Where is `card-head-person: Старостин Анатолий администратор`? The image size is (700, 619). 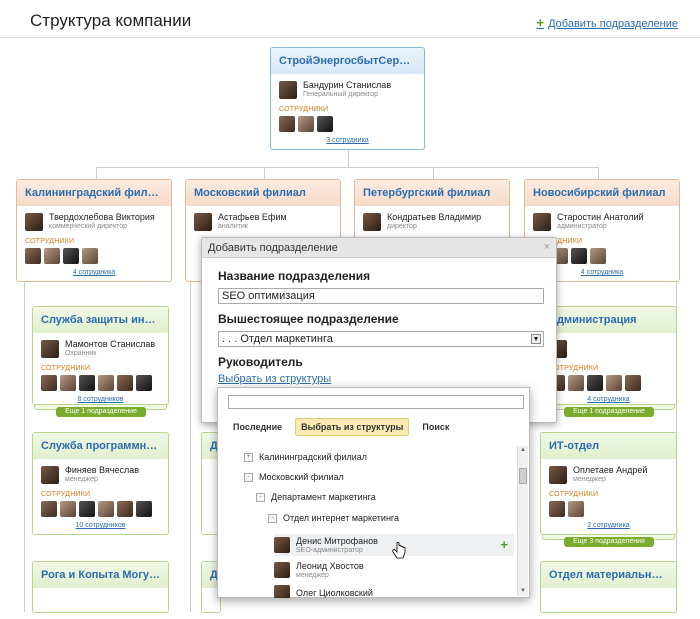 card-head-person: Старостин Анатолий администратор is located at coordinates (602, 219).